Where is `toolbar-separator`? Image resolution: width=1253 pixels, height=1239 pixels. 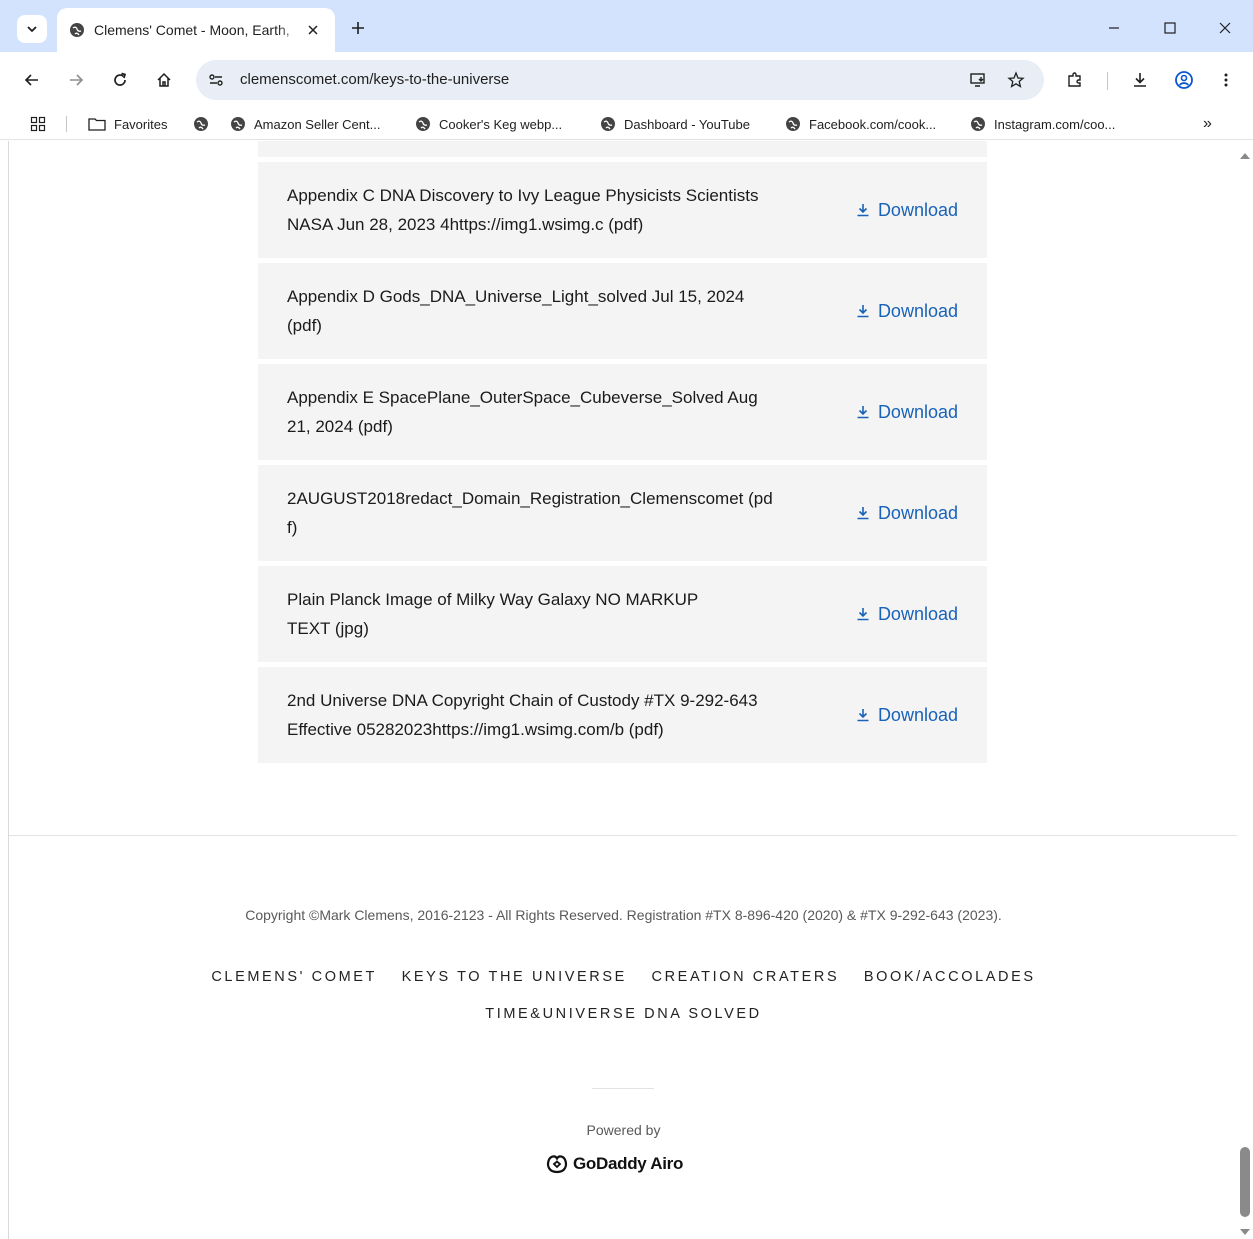
toolbar-separator is located at coordinates (1107, 81).